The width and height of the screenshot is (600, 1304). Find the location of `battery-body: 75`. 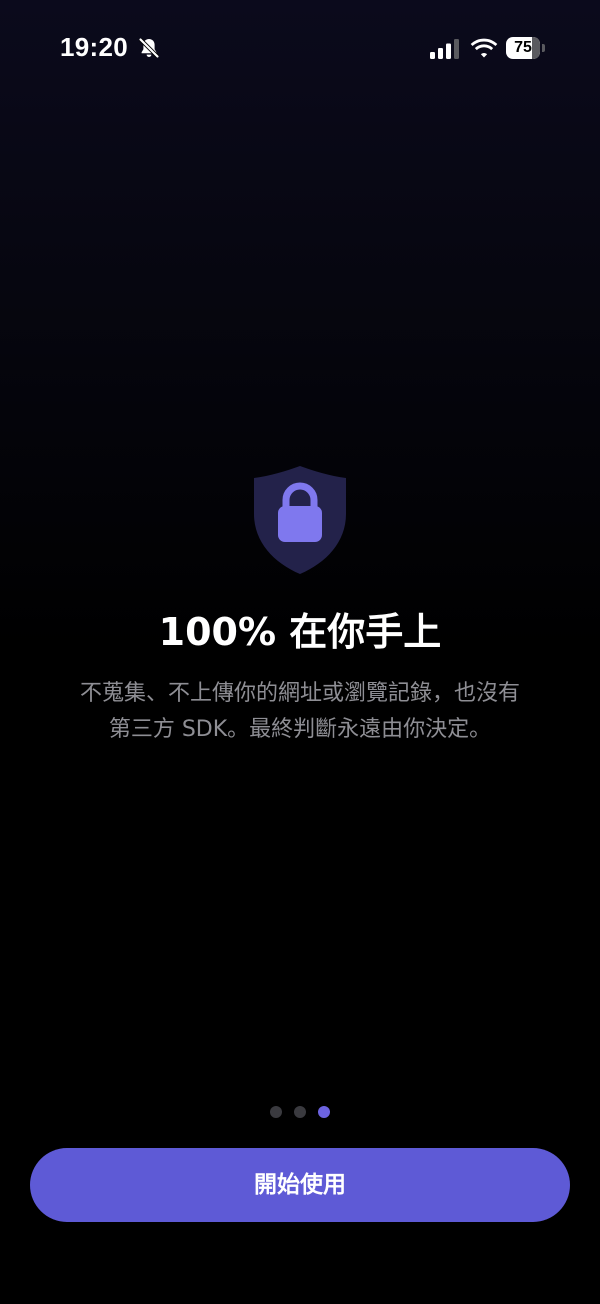

battery-body: 75 is located at coordinates (523, 48).